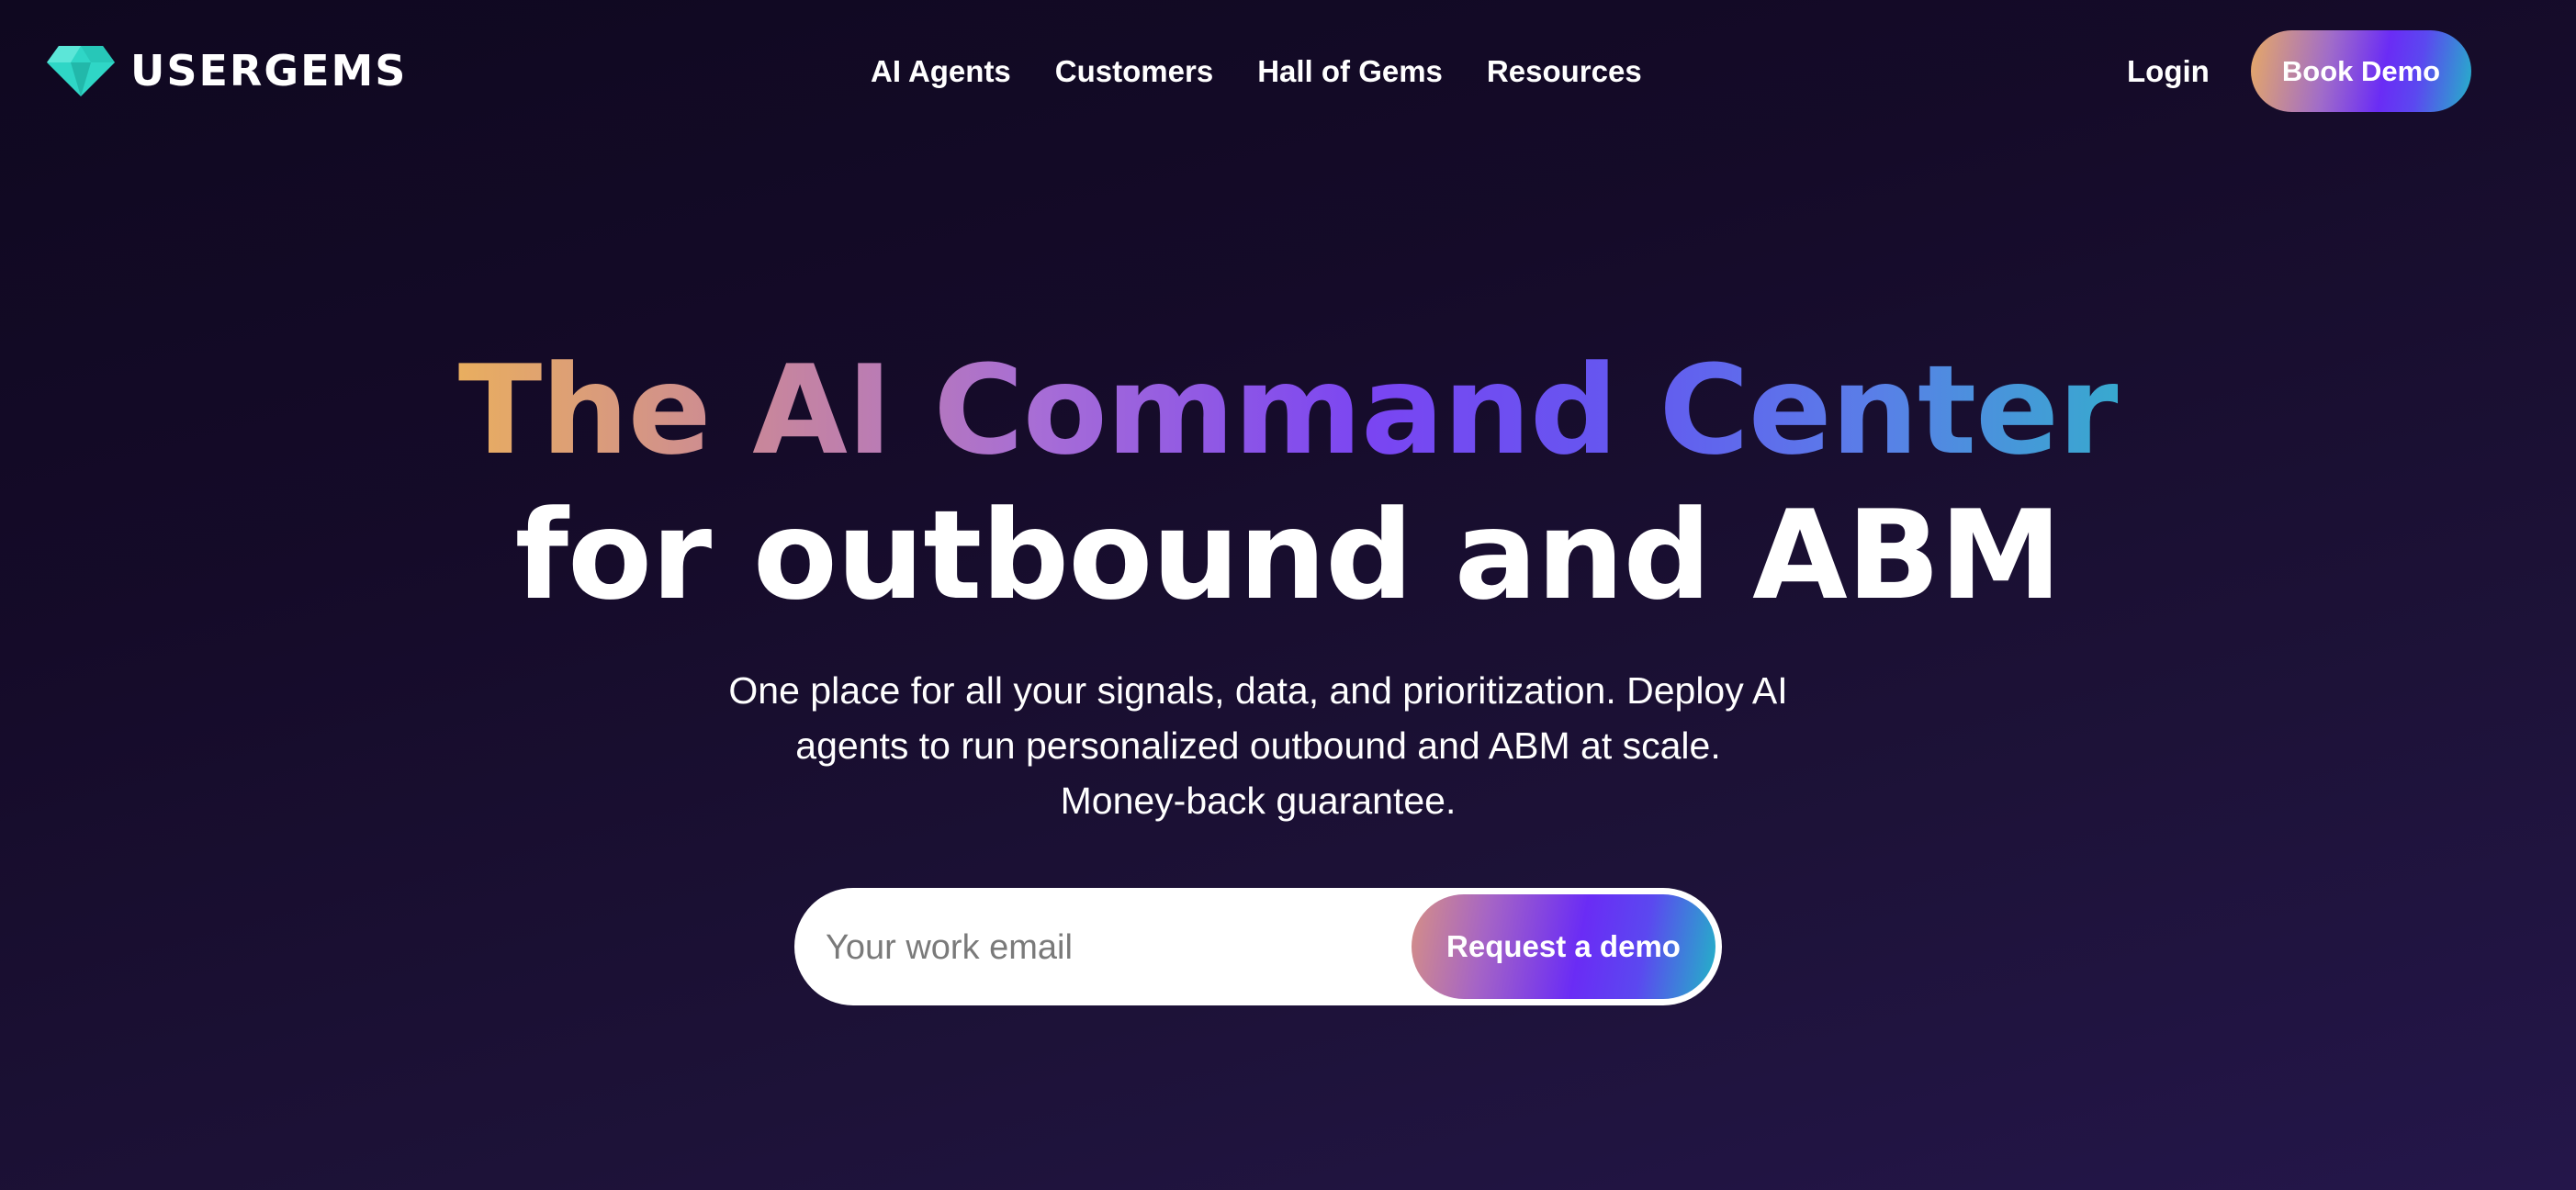 The height and width of the screenshot is (1190, 2576). Describe the element at coordinates (1288, 410) in the screenshot. I see `hero-title-gradient-line: The AI Command Center` at that location.